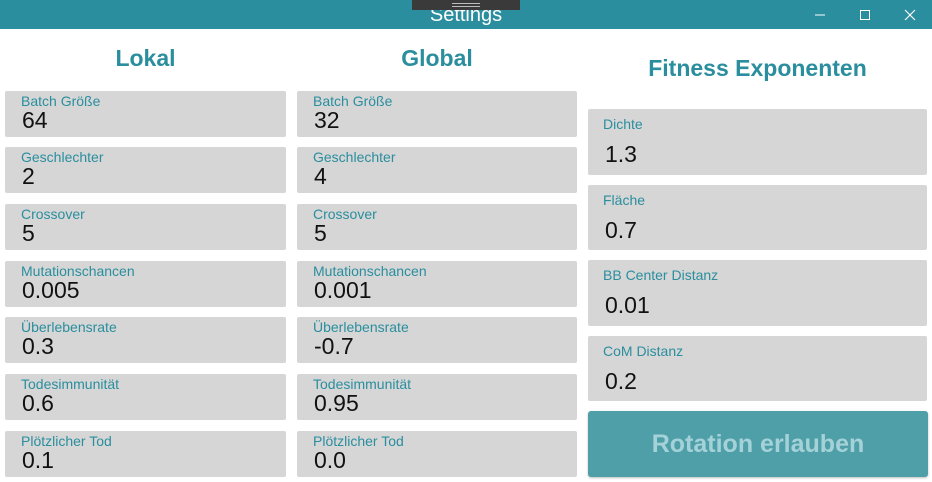  I want to click on field-value: 4, so click(320, 176).